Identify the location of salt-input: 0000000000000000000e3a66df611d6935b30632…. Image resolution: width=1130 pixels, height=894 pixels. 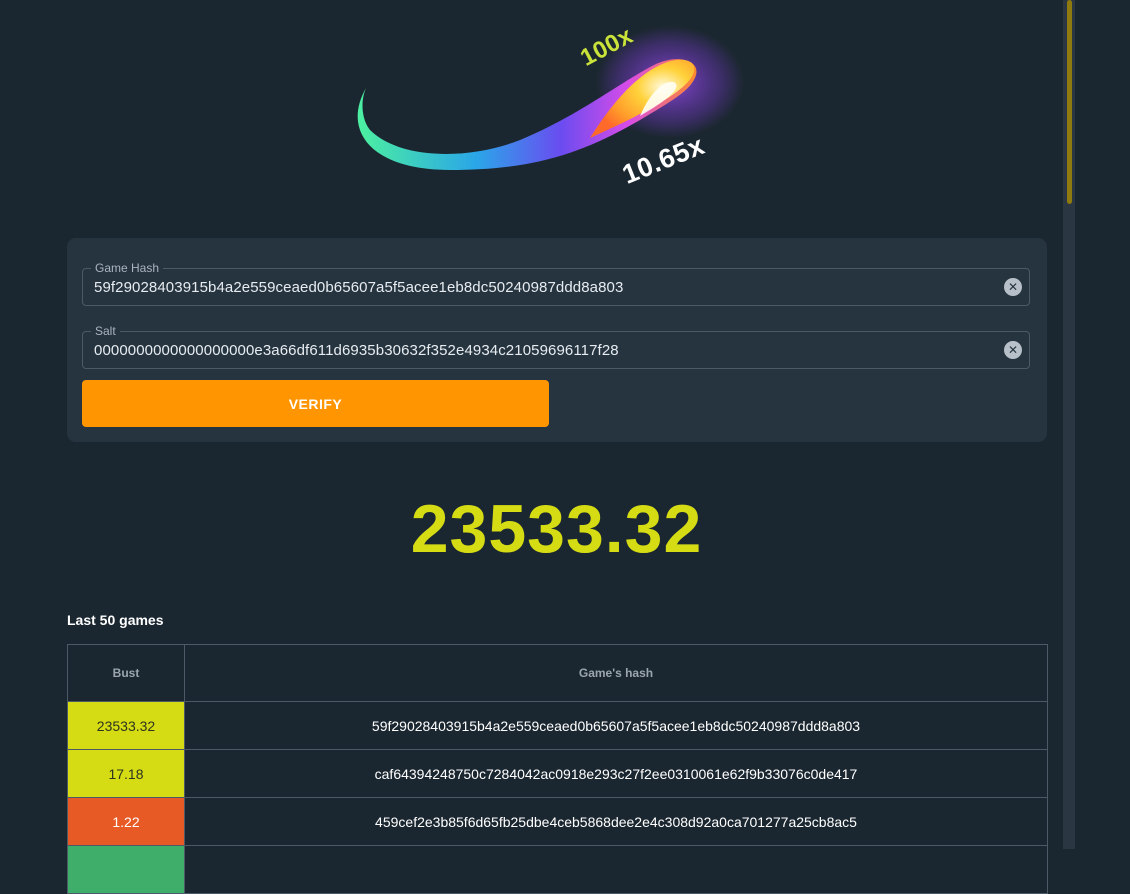
(356, 350).